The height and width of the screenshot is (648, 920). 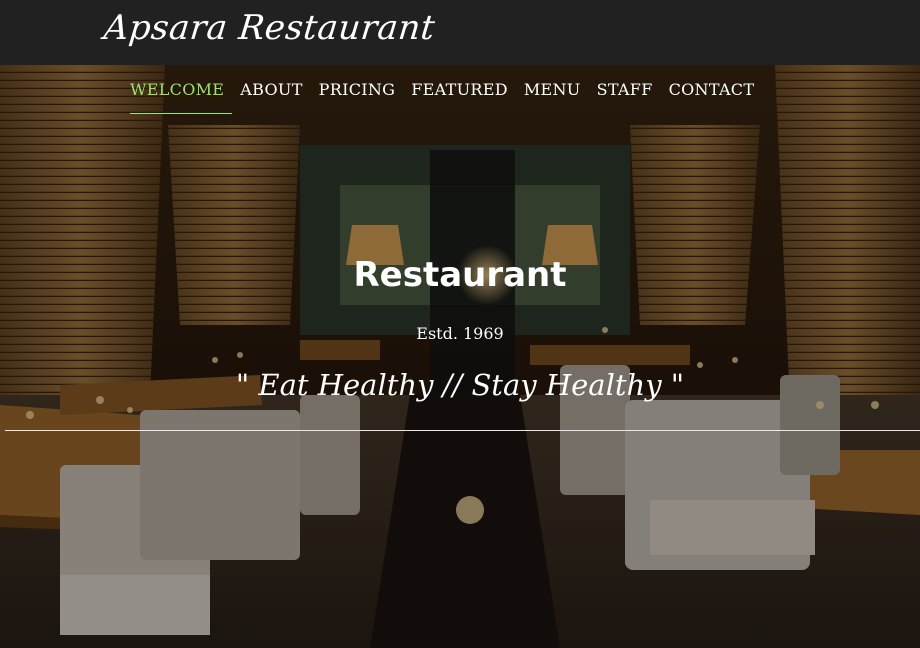 What do you see at coordinates (357, 97) in the screenshot?
I see `nav-pricing: PRICING` at bounding box center [357, 97].